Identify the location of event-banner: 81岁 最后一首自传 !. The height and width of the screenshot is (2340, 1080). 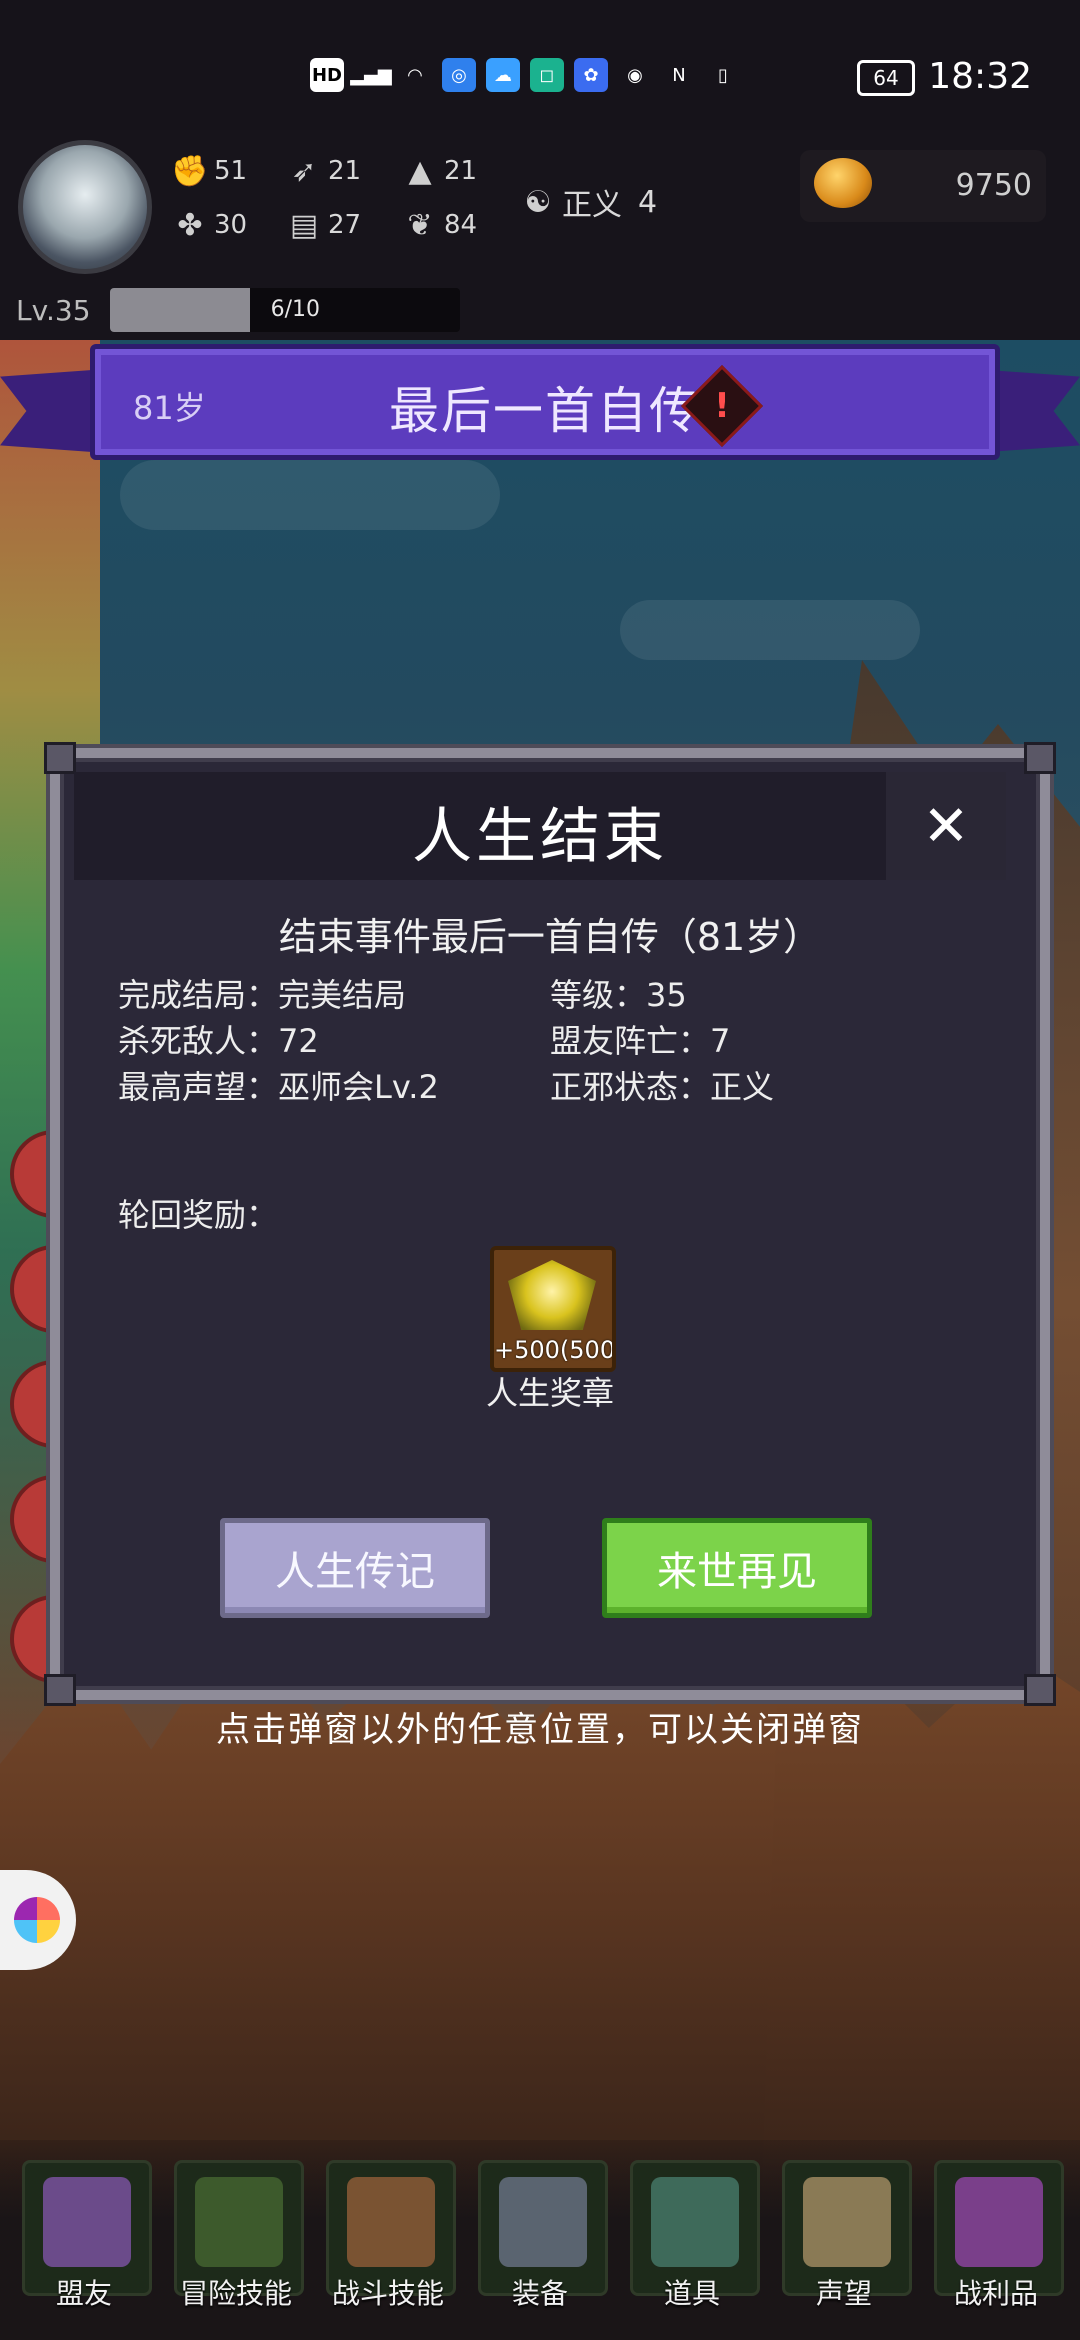
(540, 404).